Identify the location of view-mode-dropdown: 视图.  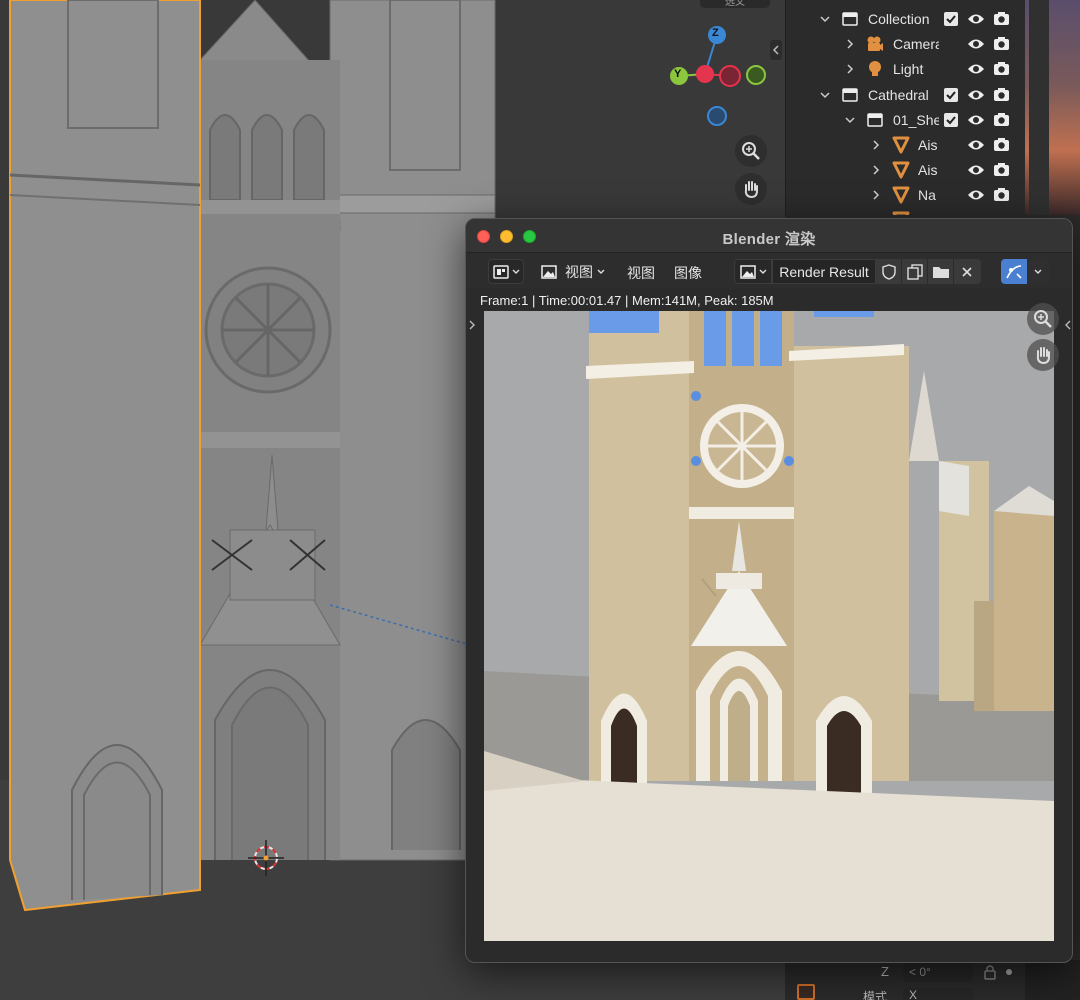
(573, 271).